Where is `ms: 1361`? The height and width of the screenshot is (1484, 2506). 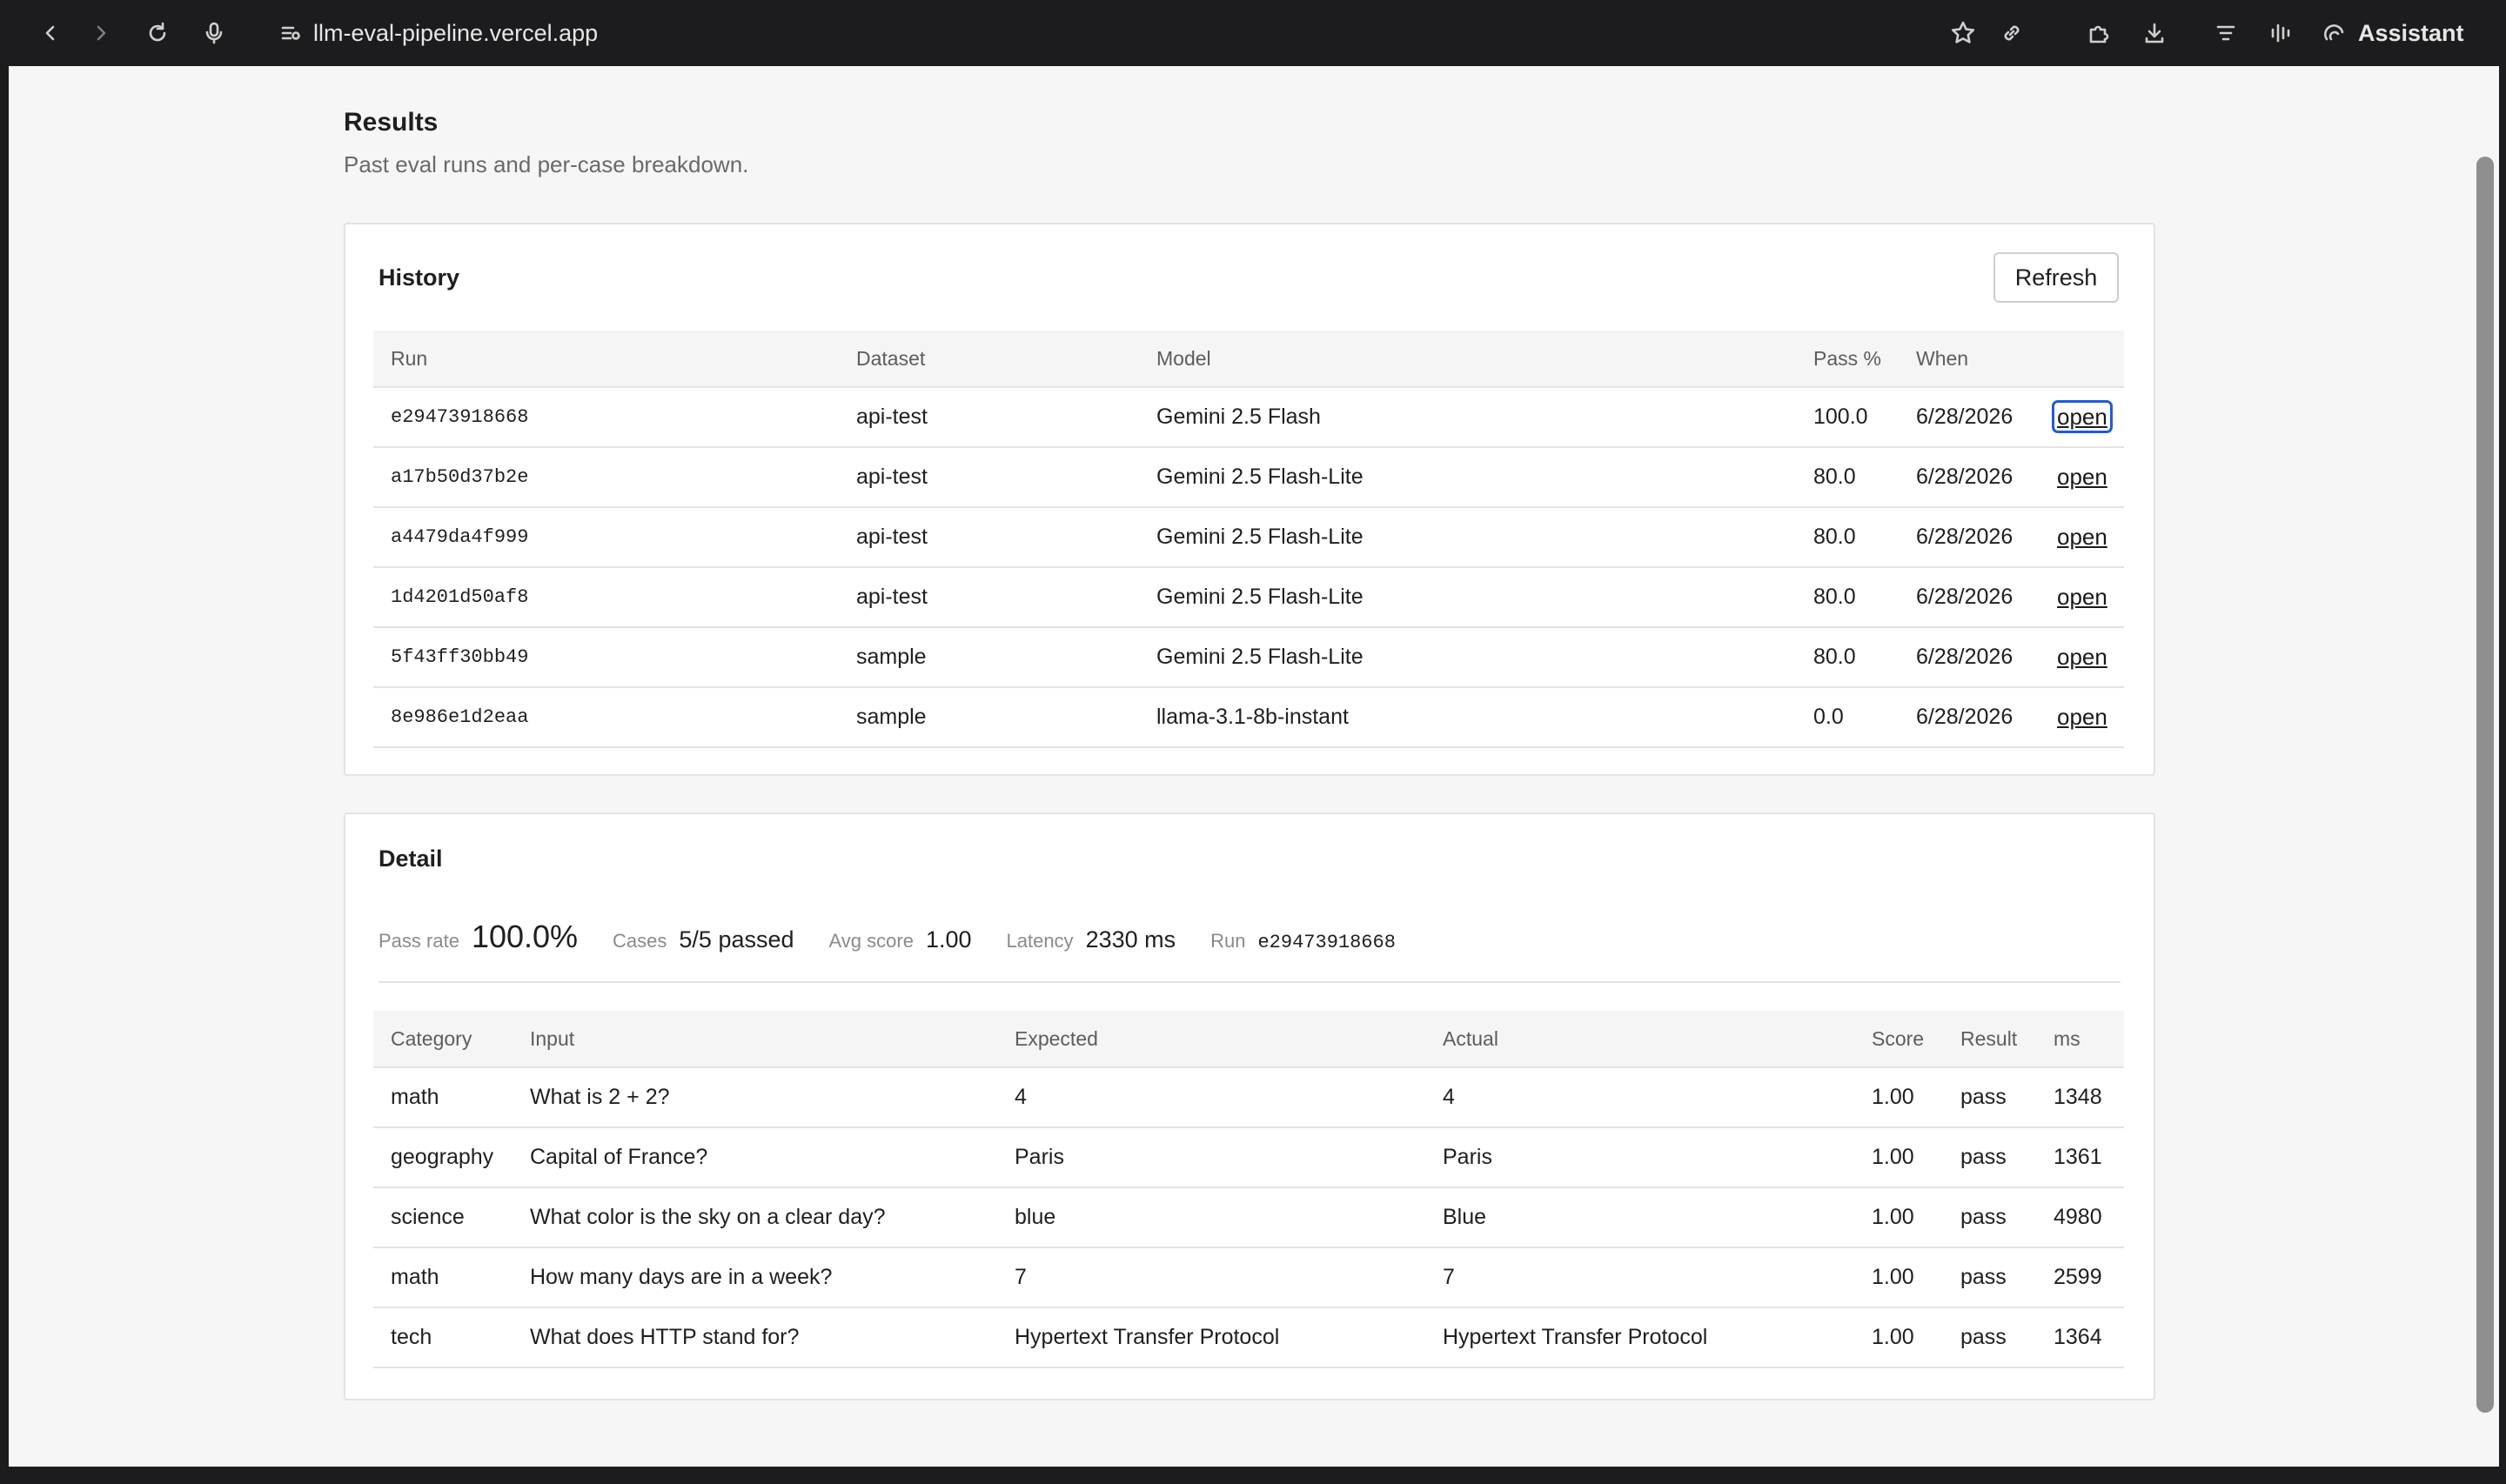 ms: 1361 is located at coordinates (2080, 1157).